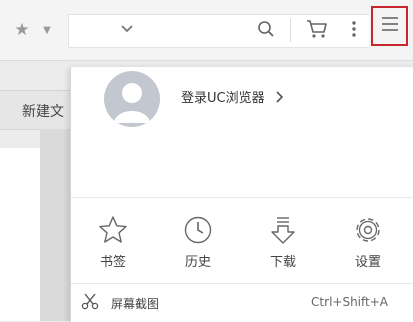 This screenshot has width=413, height=322. I want to click on settings-label: 设置, so click(367, 262).